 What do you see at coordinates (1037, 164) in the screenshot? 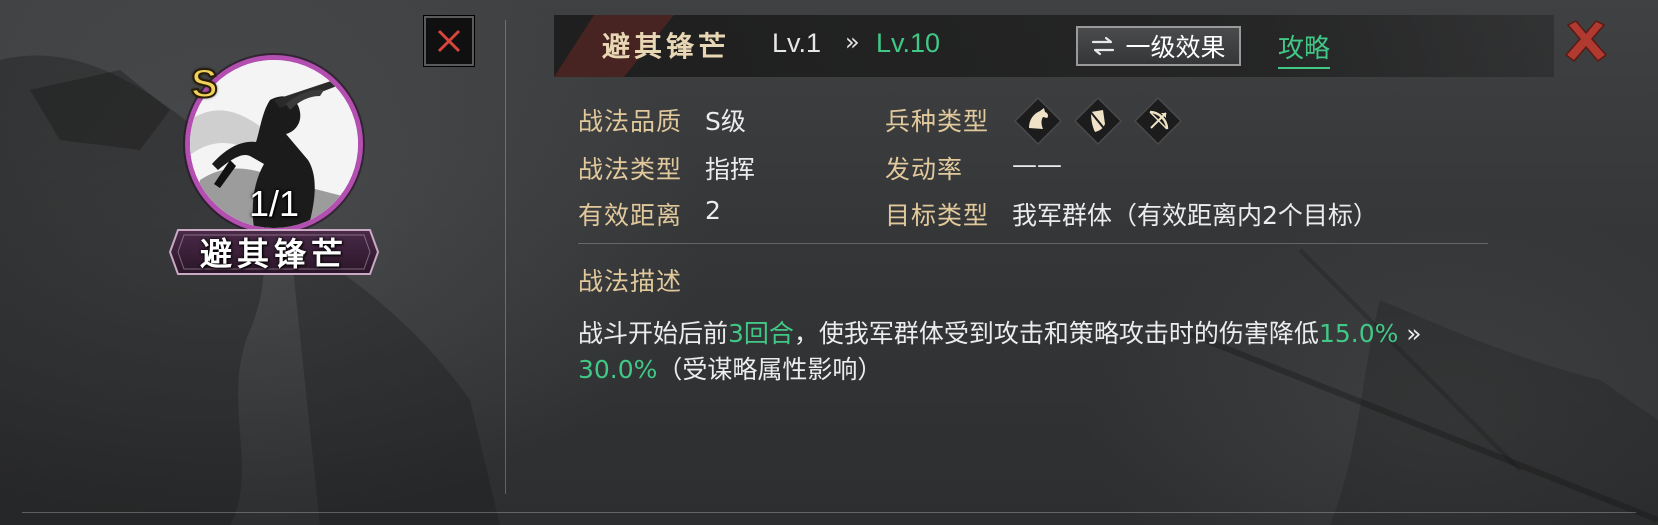
I see `trigger-rate-value: ——` at bounding box center [1037, 164].